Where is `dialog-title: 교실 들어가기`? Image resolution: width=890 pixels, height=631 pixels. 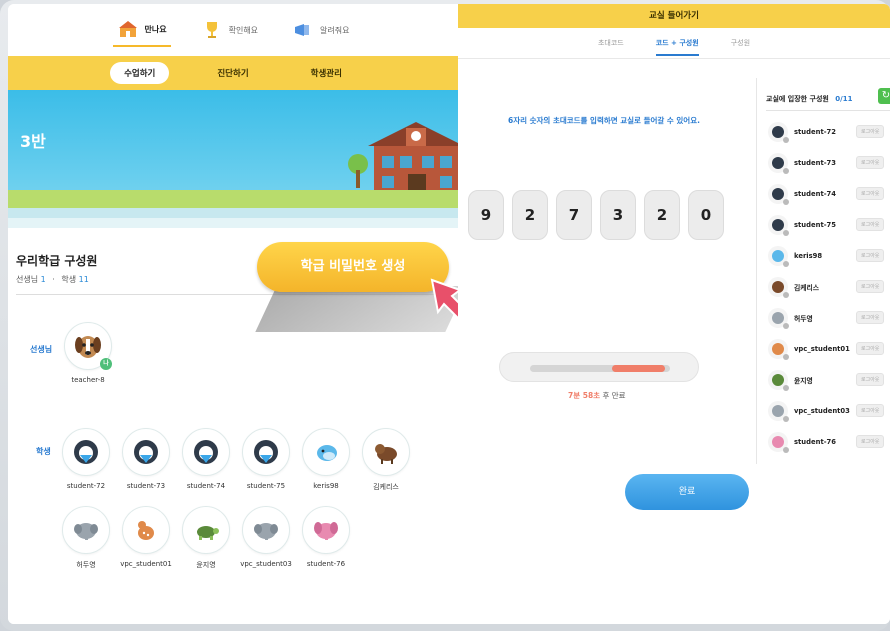 dialog-title: 교실 들어가기 is located at coordinates (674, 16).